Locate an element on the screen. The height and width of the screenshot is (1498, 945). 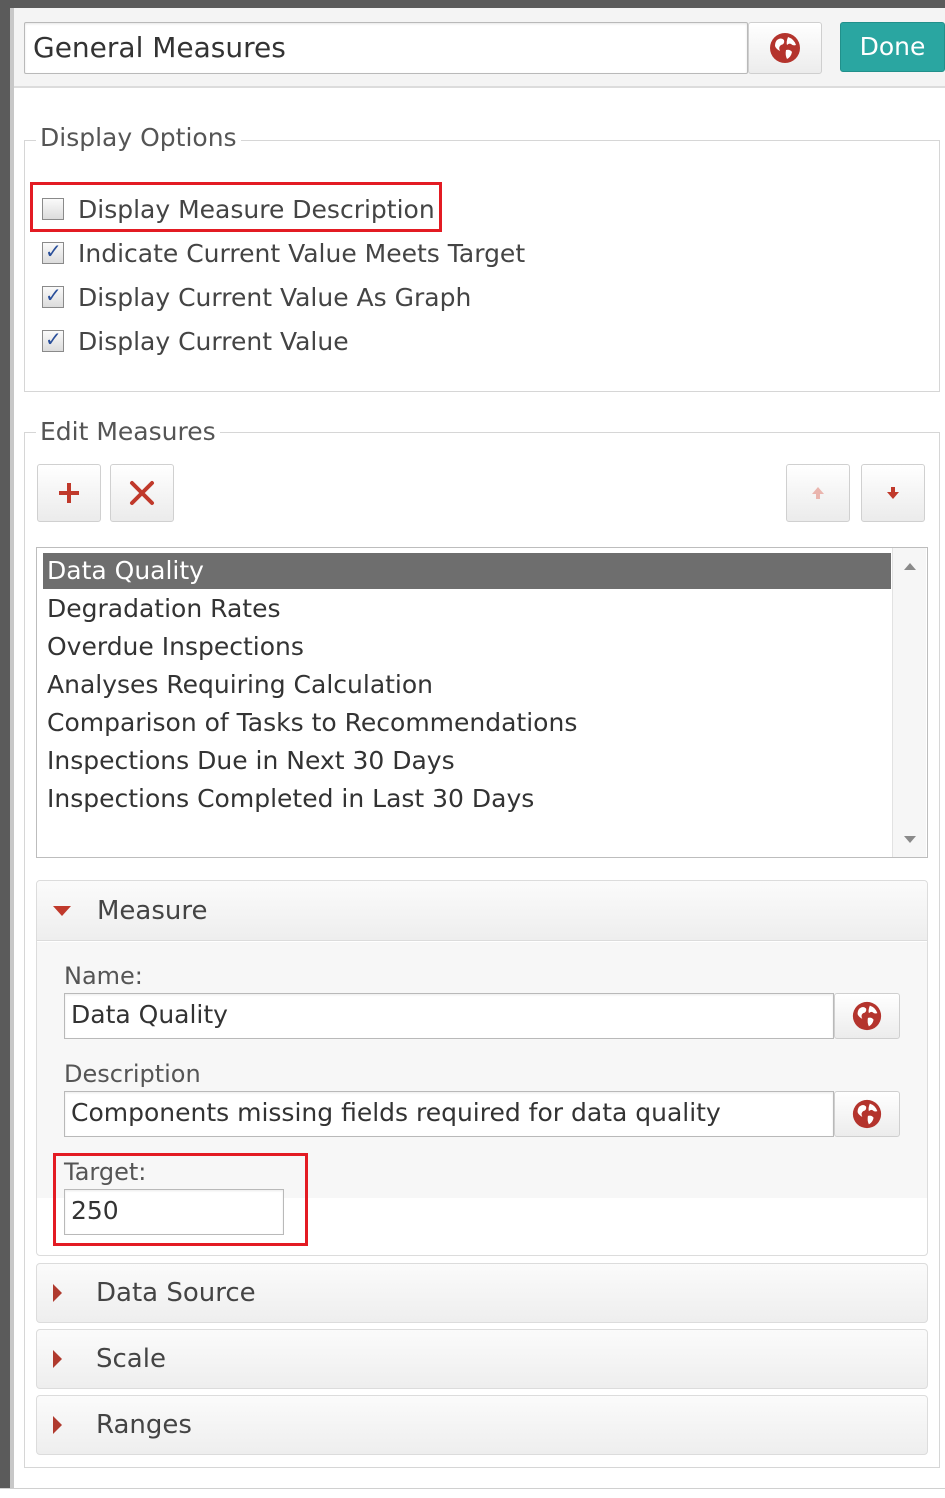
description-translate-button is located at coordinates (867, 1114).